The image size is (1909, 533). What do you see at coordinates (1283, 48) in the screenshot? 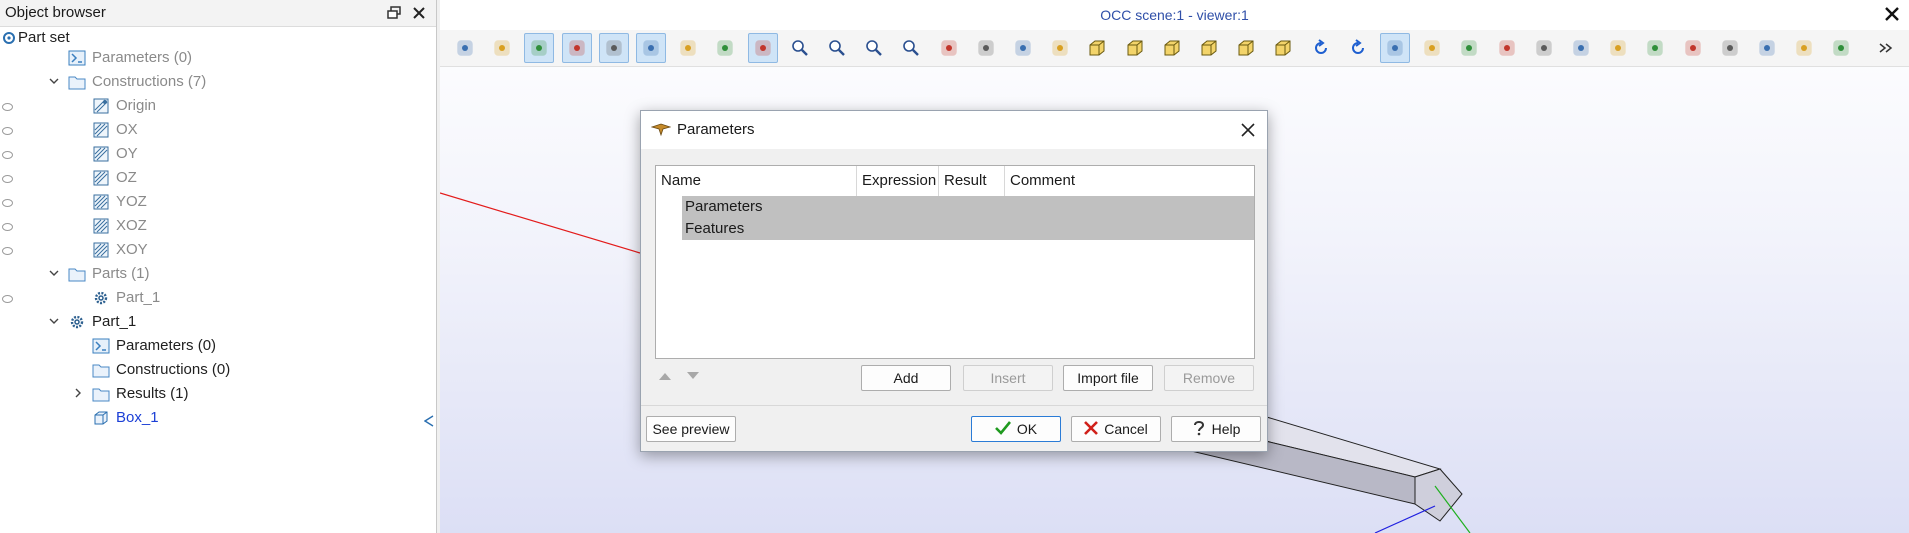
I see `view-right-icon` at bounding box center [1283, 48].